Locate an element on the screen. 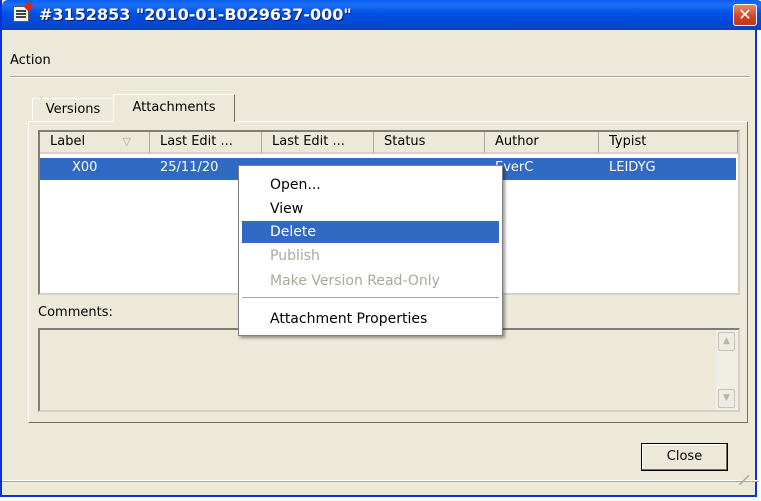  status-divider is located at coordinates (380, 481).